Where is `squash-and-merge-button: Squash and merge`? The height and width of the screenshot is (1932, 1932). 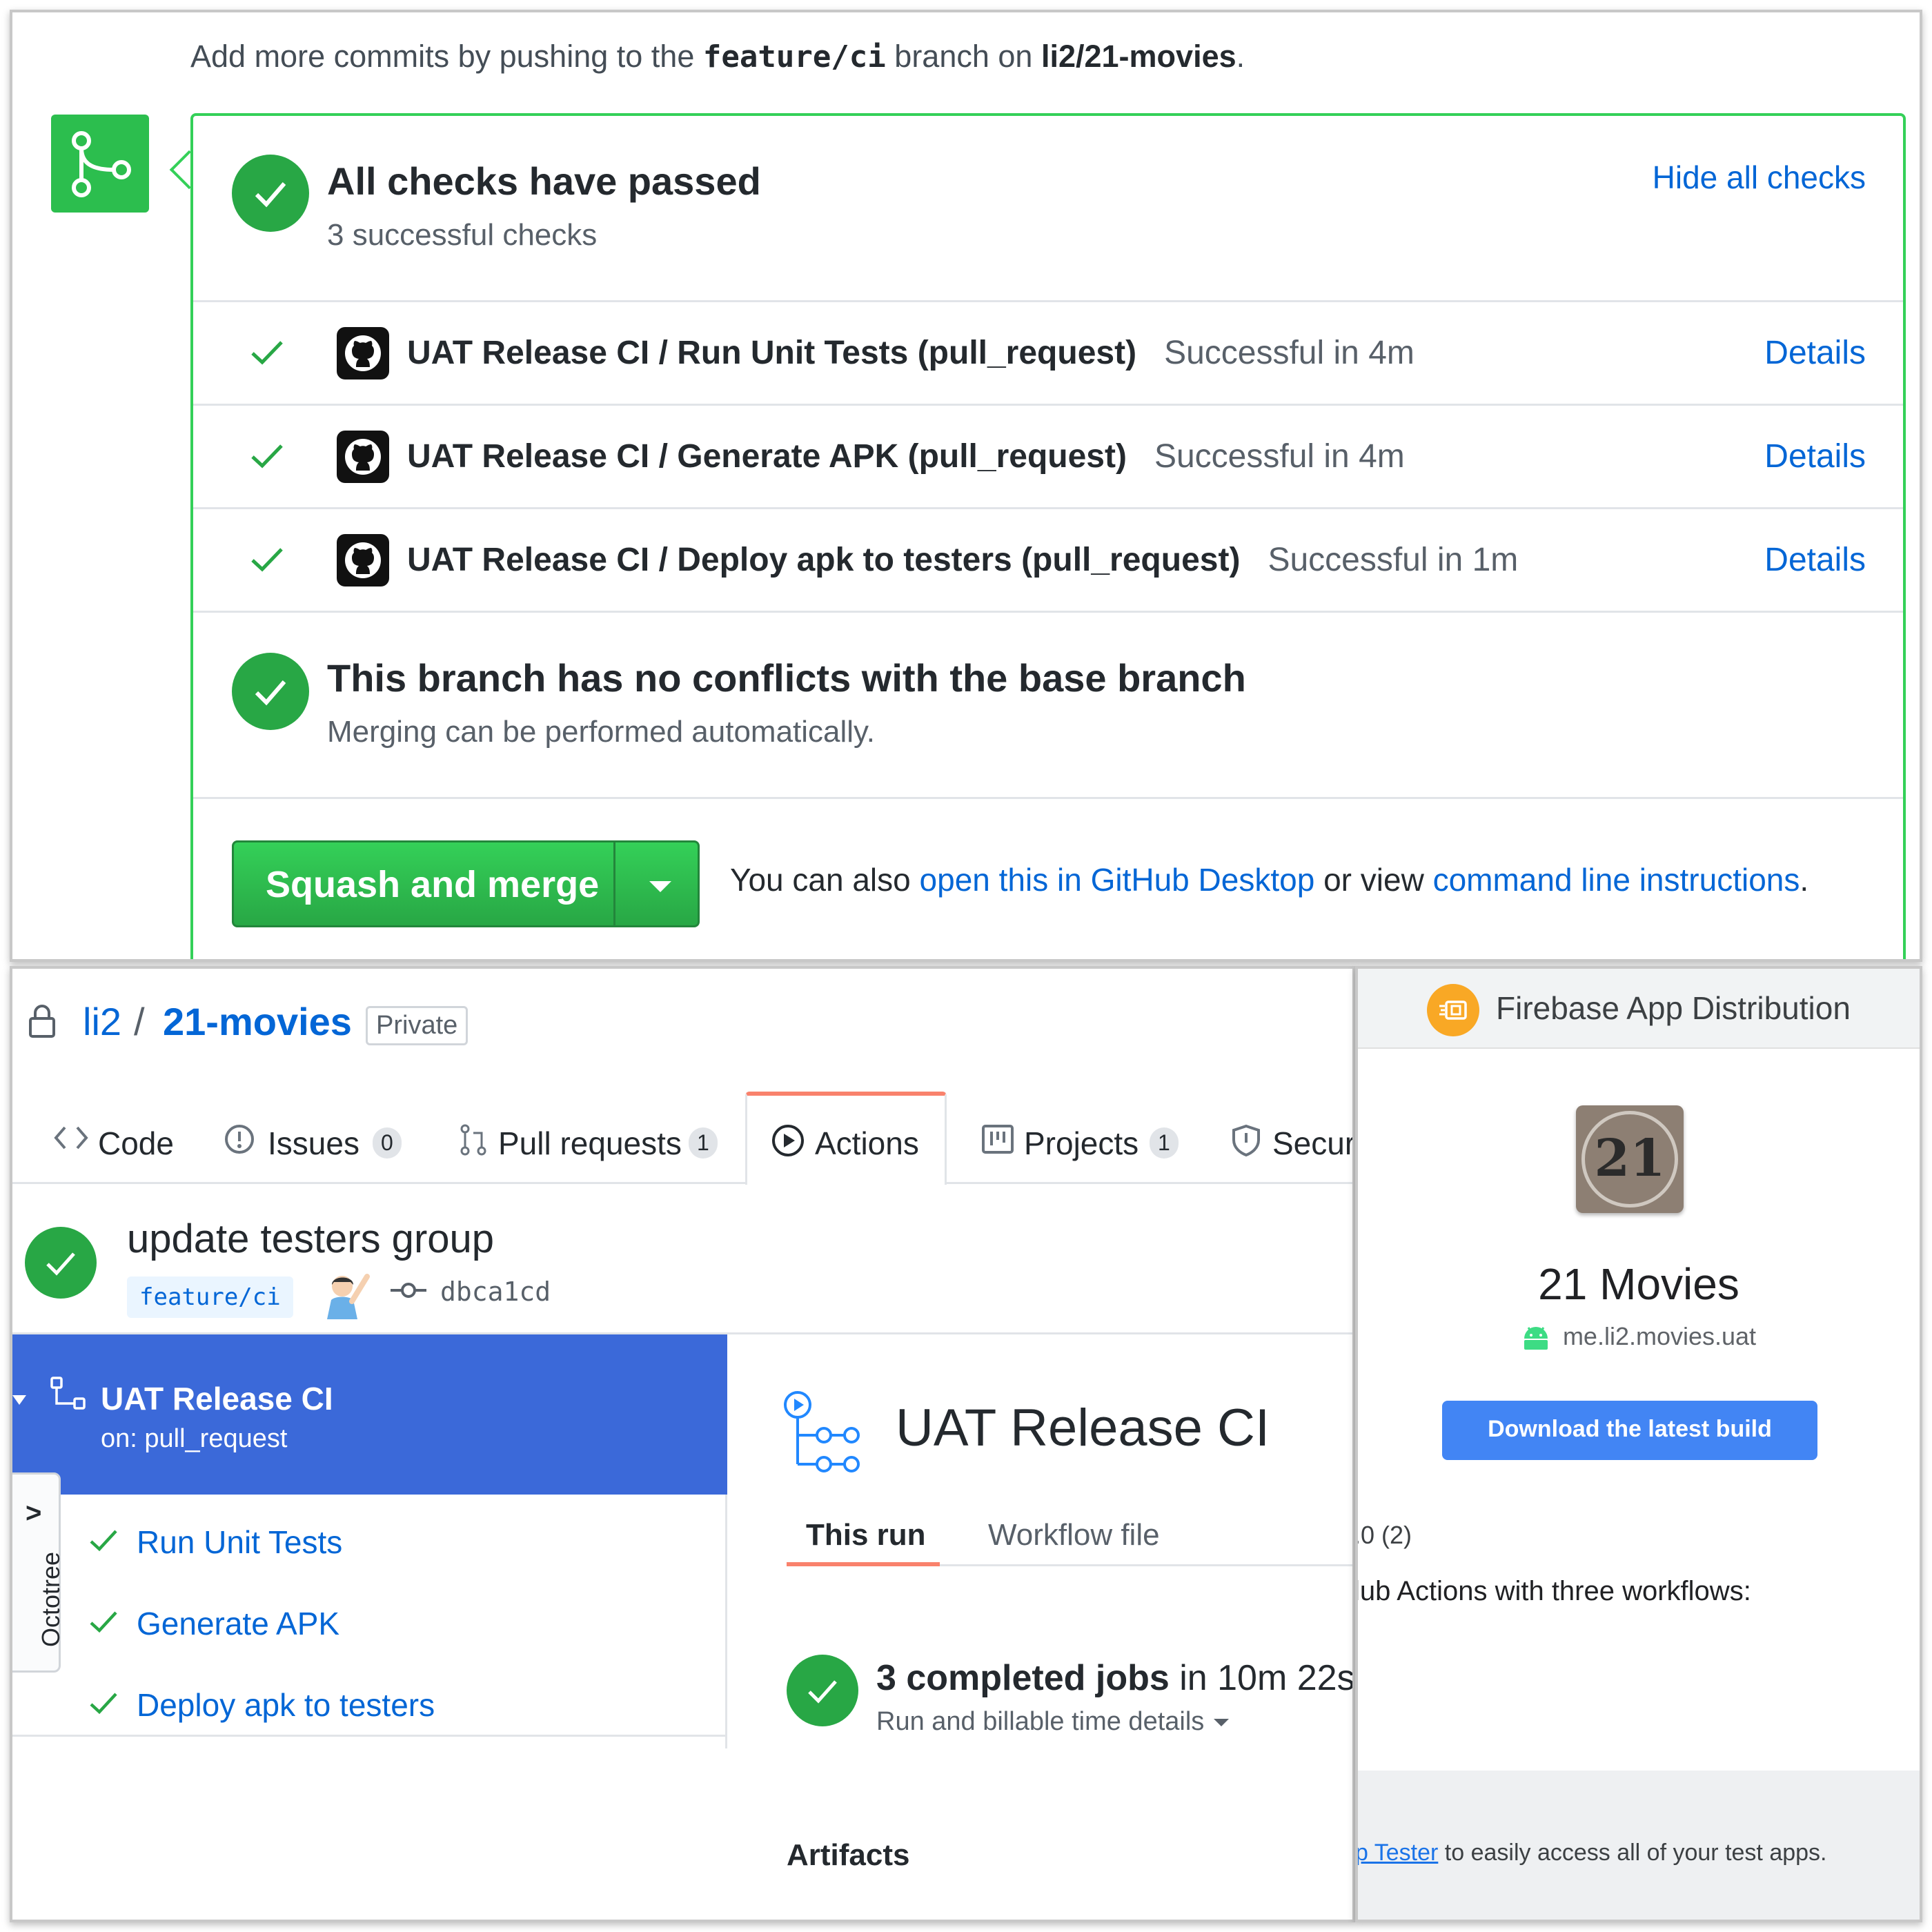 squash-and-merge-button: Squash and merge is located at coordinates (466, 883).